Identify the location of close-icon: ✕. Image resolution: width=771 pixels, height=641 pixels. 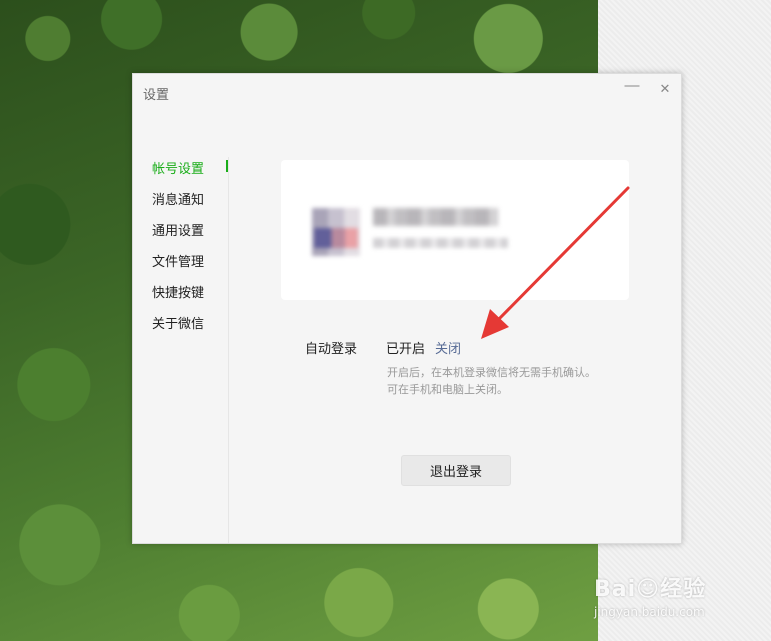
(665, 89).